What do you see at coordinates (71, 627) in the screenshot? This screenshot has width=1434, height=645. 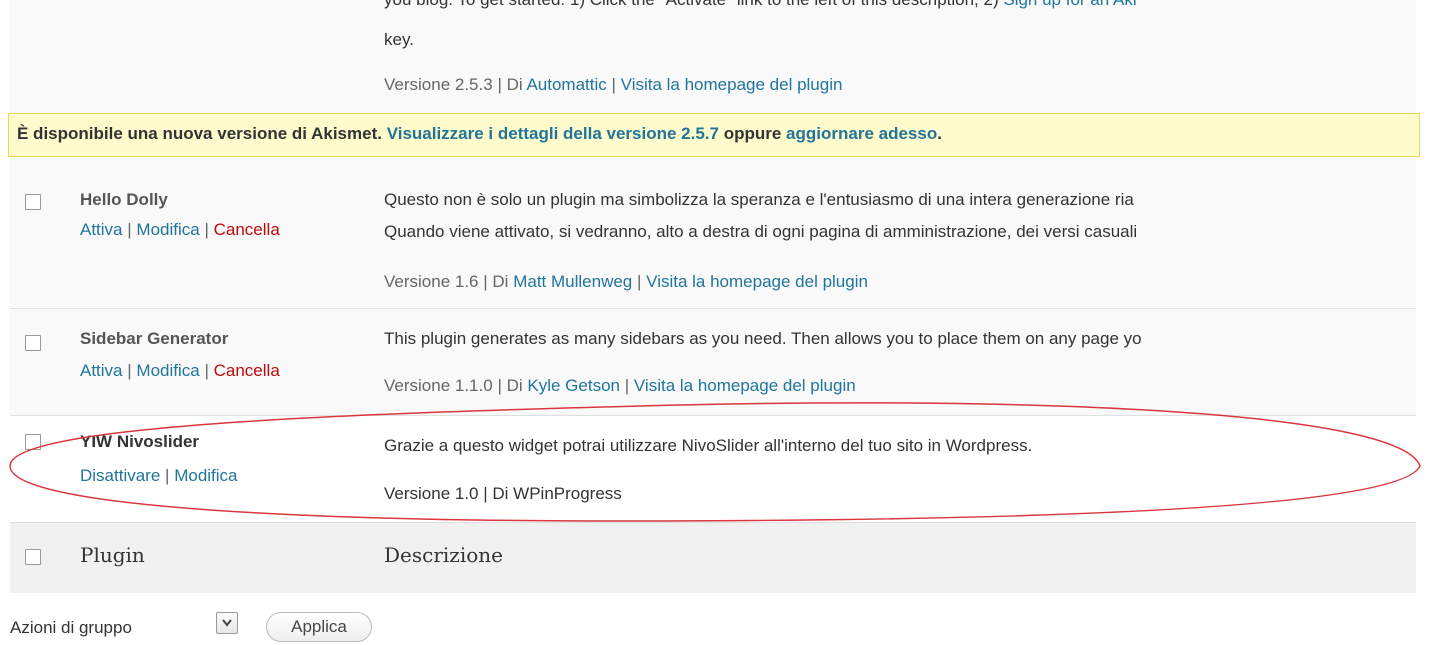 I see `bulk-actions-label: Azioni di gruppo` at bounding box center [71, 627].